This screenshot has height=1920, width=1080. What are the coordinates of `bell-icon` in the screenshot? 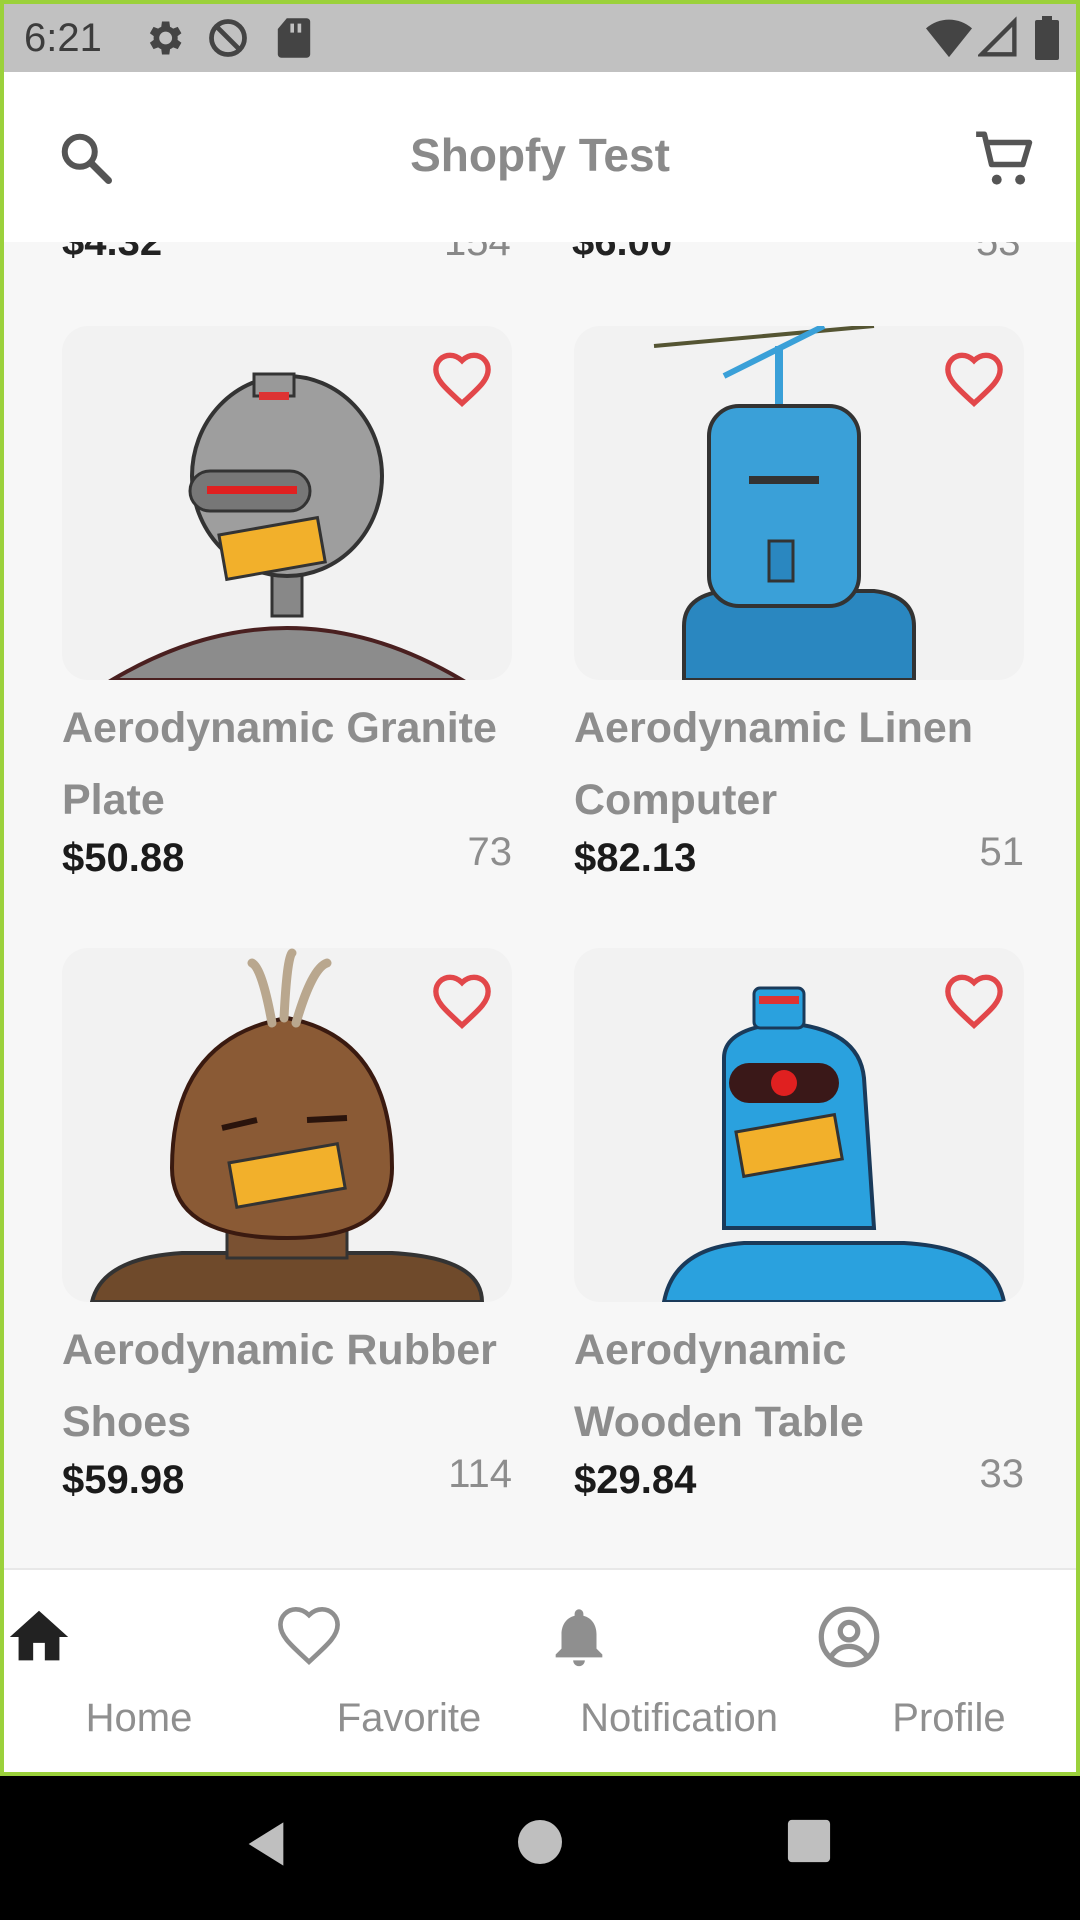 It's located at (579, 1638).